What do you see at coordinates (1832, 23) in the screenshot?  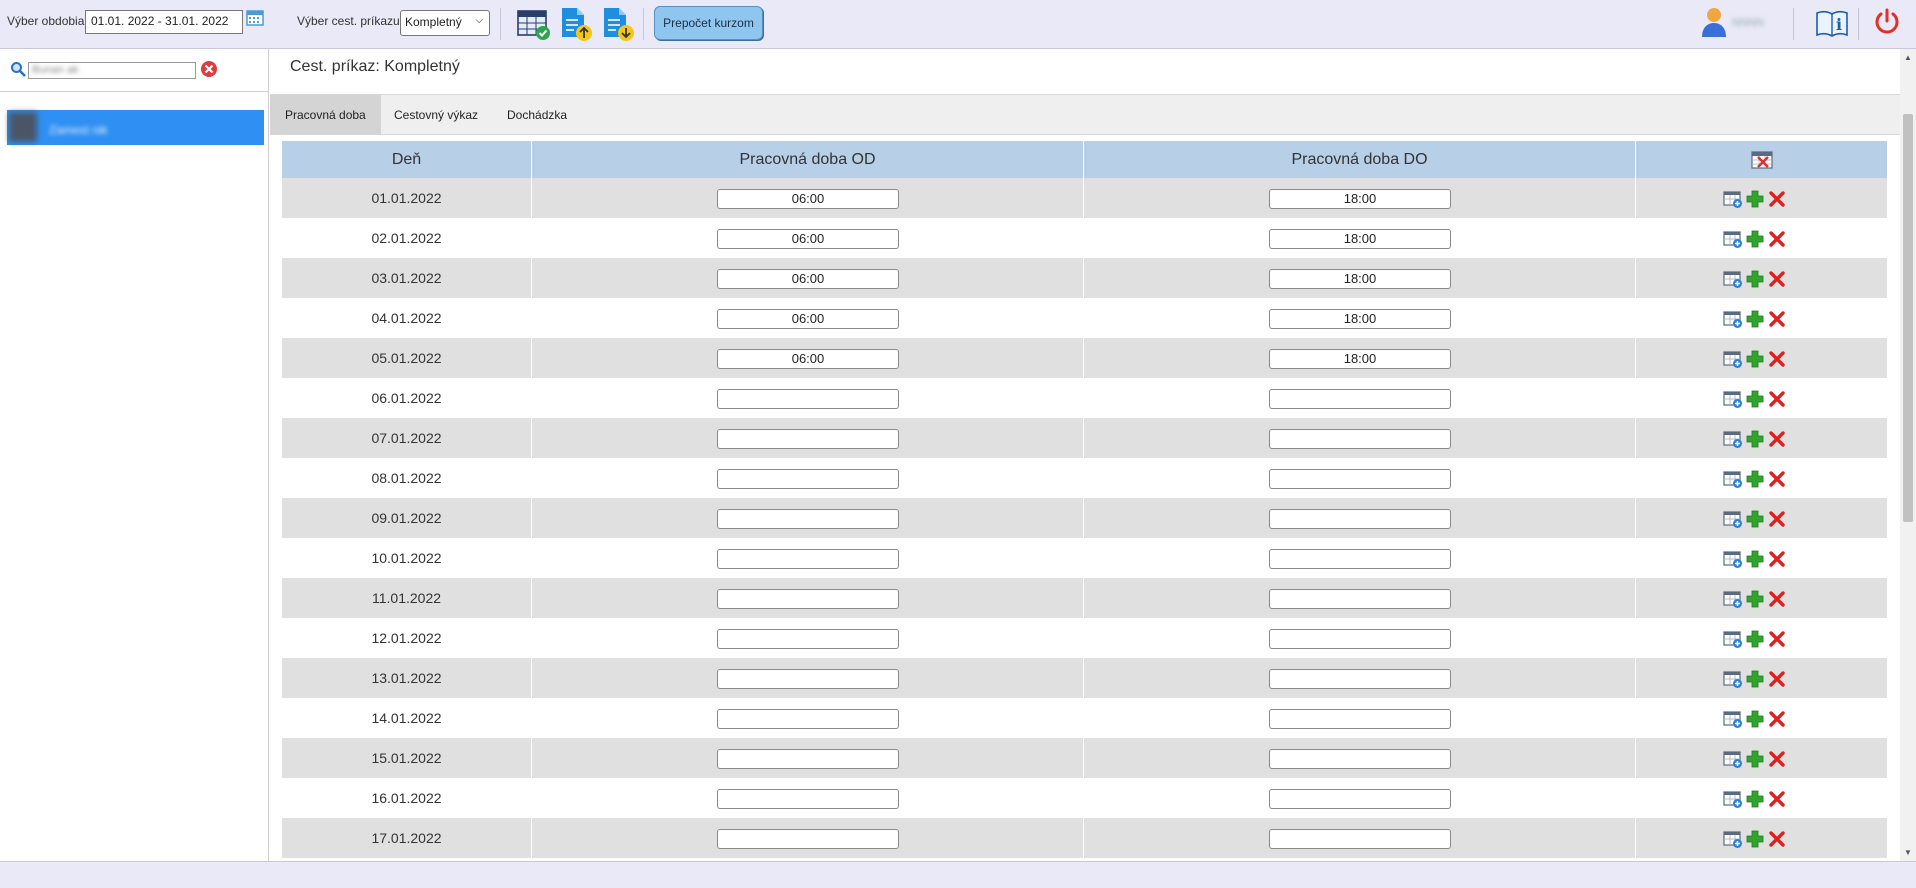 I see `manual-info-icon: i` at bounding box center [1832, 23].